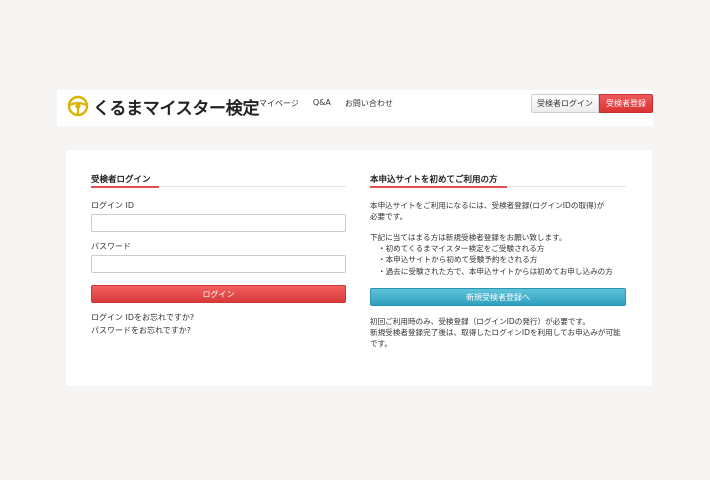 The width and height of the screenshot is (710, 480). Describe the element at coordinates (480, 321) in the screenshot. I see `note-line-1: 初回ご利用時のみ、受検登録（ログインIDの発行）が必要です。` at that location.